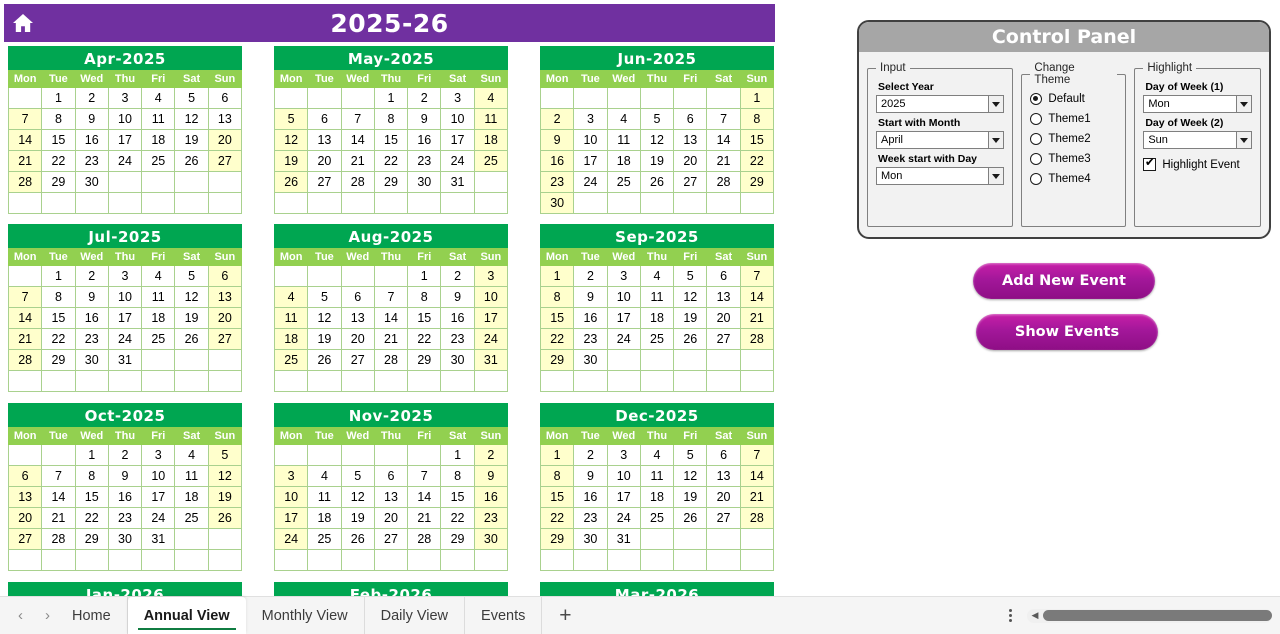  I want to click on highlight-event-checkbox, so click(1150, 164).